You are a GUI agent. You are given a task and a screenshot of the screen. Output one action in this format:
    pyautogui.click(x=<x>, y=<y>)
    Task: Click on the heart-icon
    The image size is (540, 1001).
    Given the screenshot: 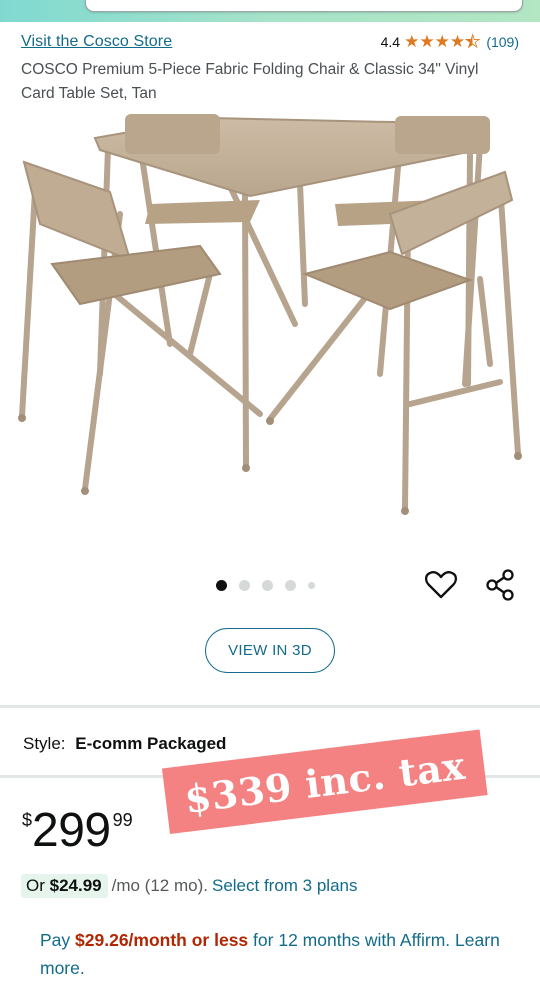 What is the action you would take?
    pyautogui.click(x=441, y=585)
    